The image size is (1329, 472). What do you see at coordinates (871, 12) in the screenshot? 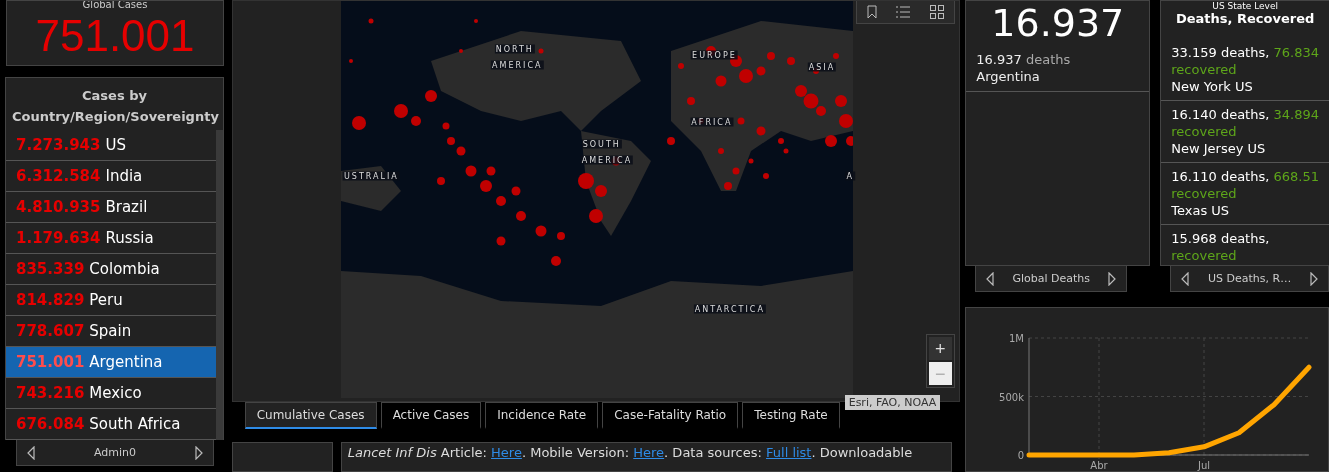
I see `bookmark-icon` at bounding box center [871, 12].